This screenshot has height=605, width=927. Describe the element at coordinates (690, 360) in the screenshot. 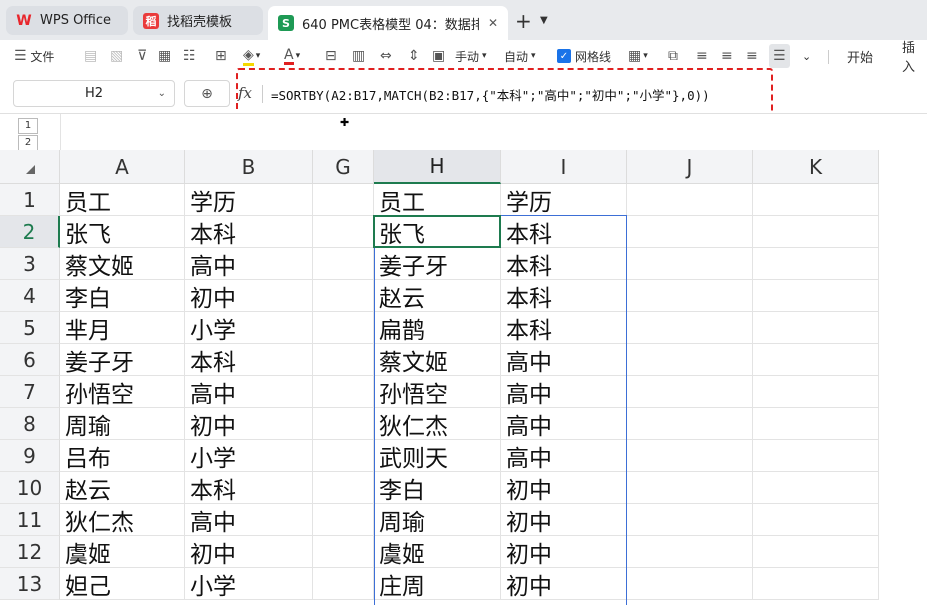

I see `cell-j6` at that location.